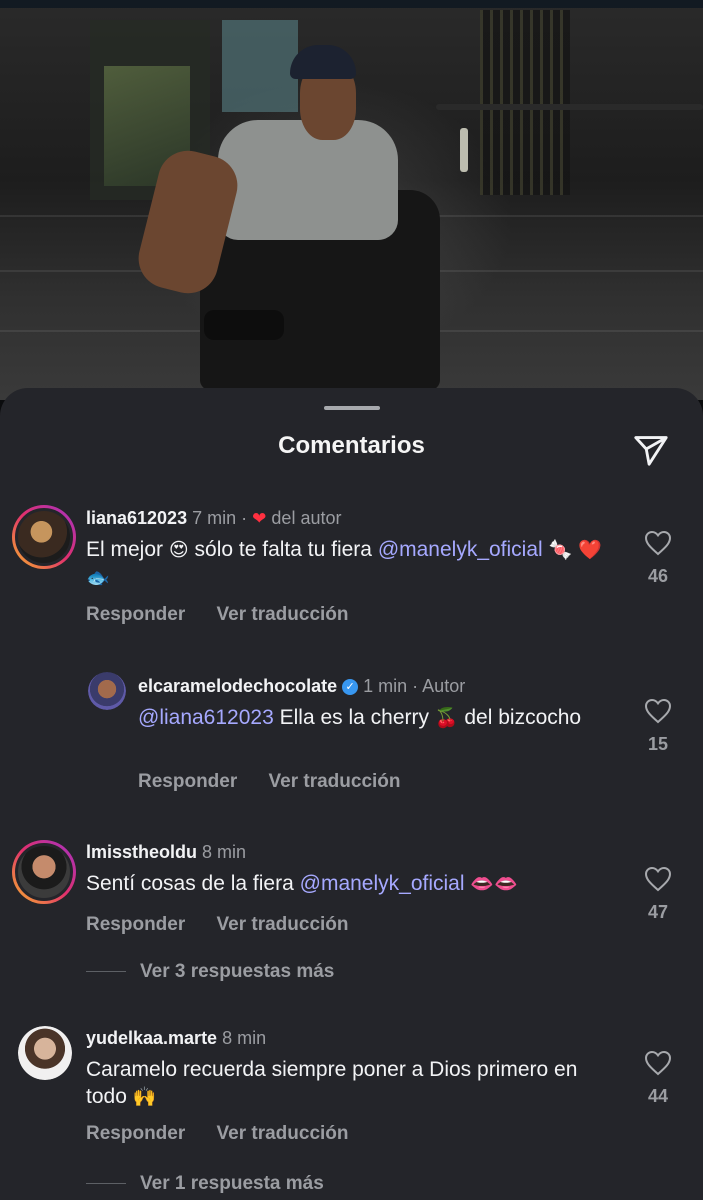 This screenshot has width=703, height=1200. I want to click on comment-text-part: Sentí cosas de la fiera, so click(190, 883).